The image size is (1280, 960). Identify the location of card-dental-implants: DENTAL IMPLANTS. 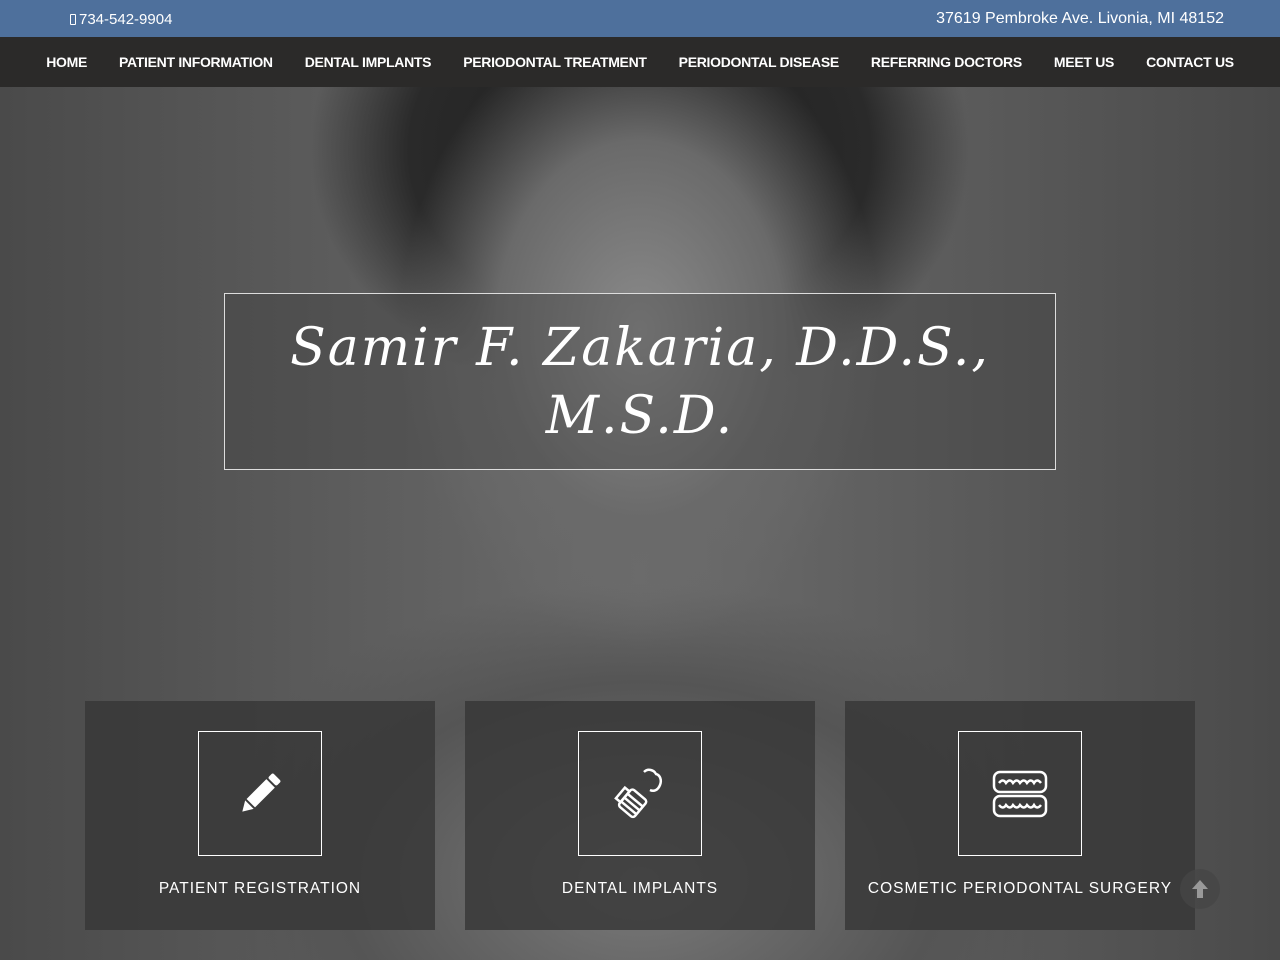
(640, 815).